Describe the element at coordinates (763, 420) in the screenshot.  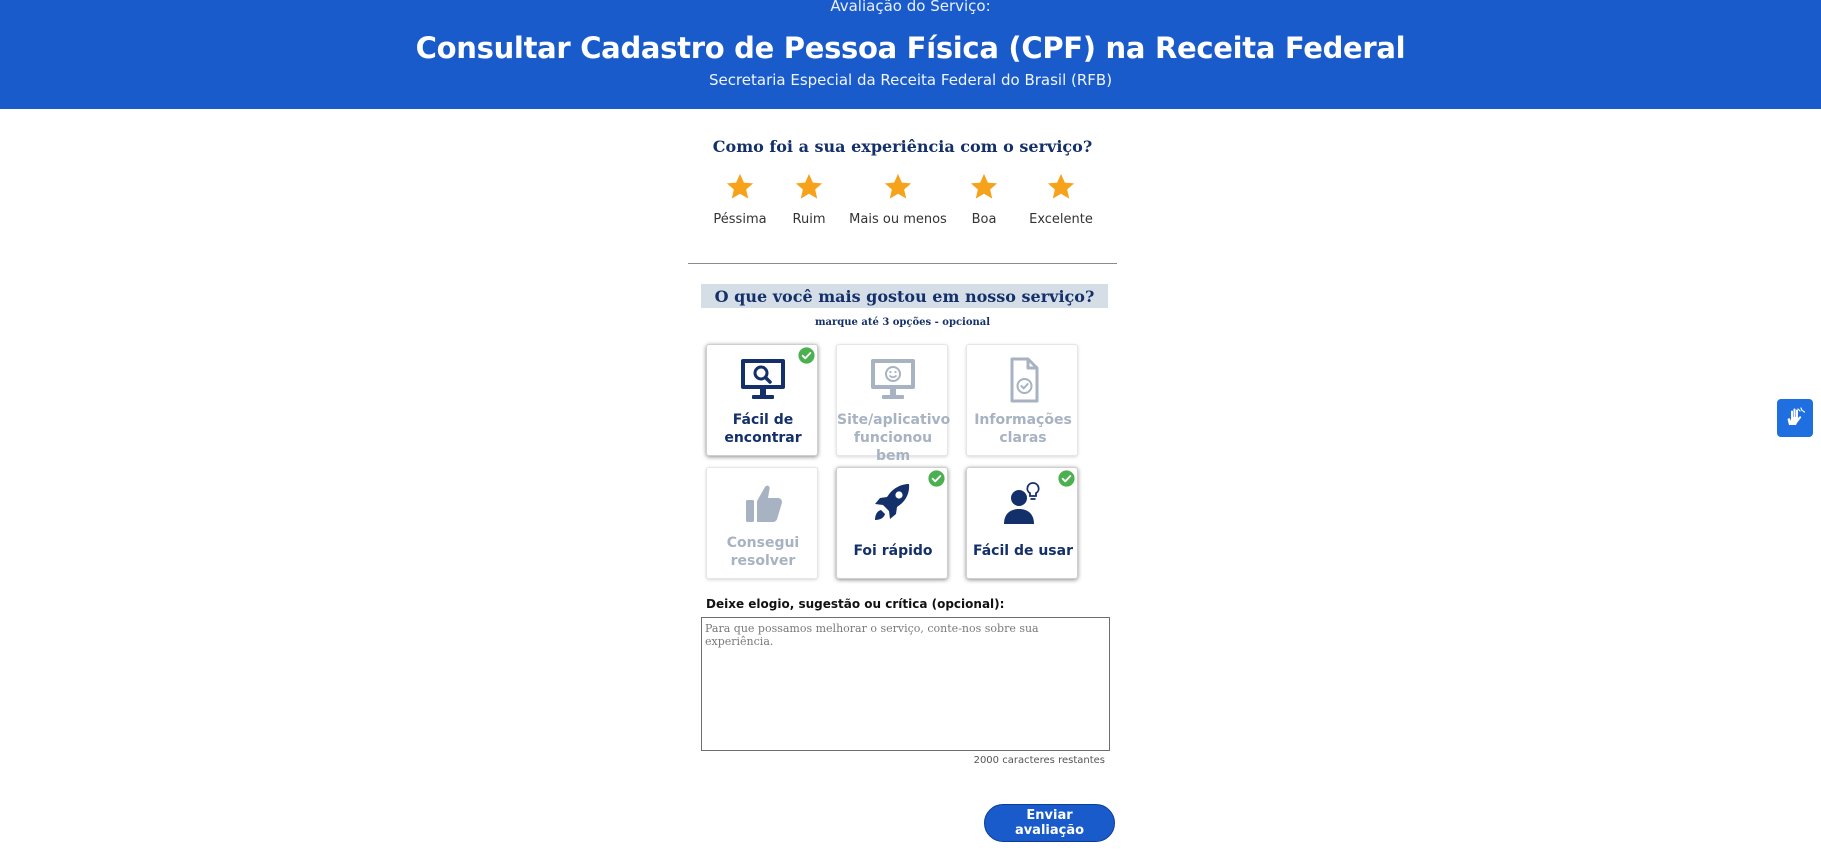
I see `option-label-line1: Fácil de` at that location.